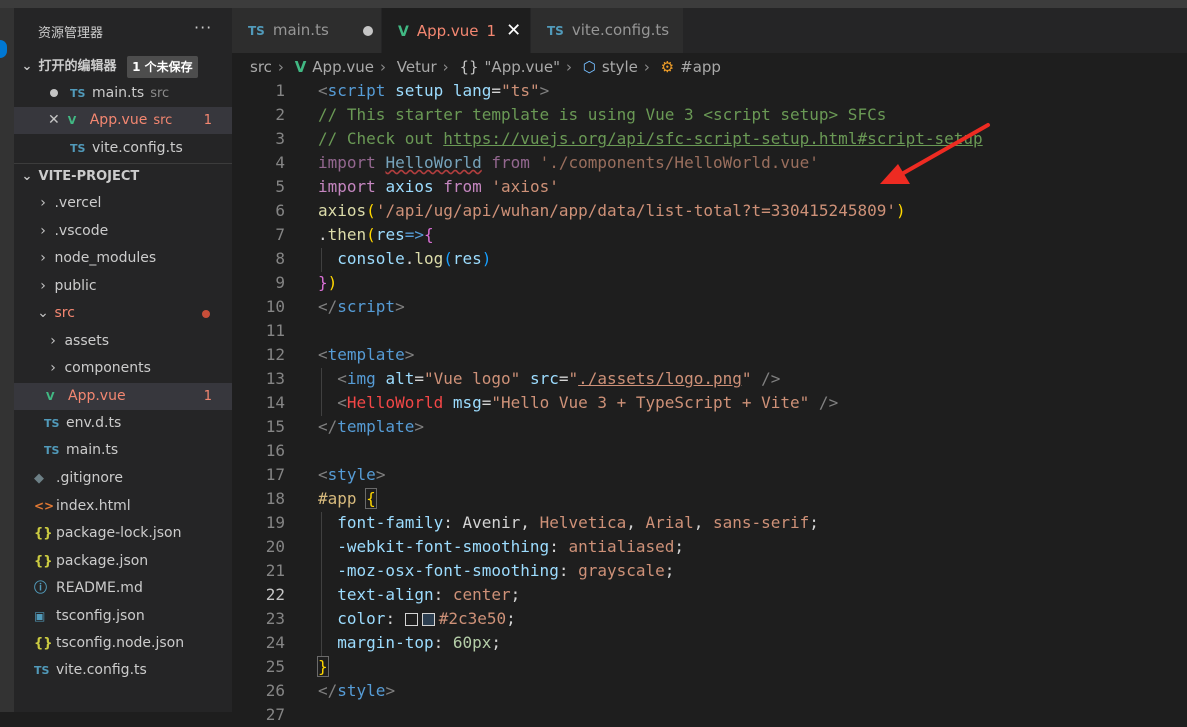 This screenshot has width=1187, height=727. I want to click on arrow-shaft, so click(944, 150).